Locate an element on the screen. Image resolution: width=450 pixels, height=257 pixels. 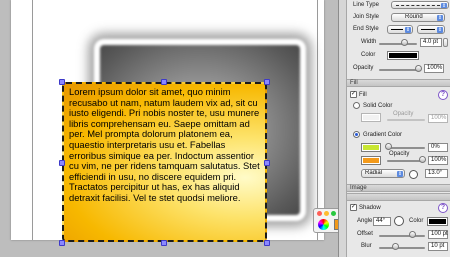
line-color-well is located at coordinates (403, 55).